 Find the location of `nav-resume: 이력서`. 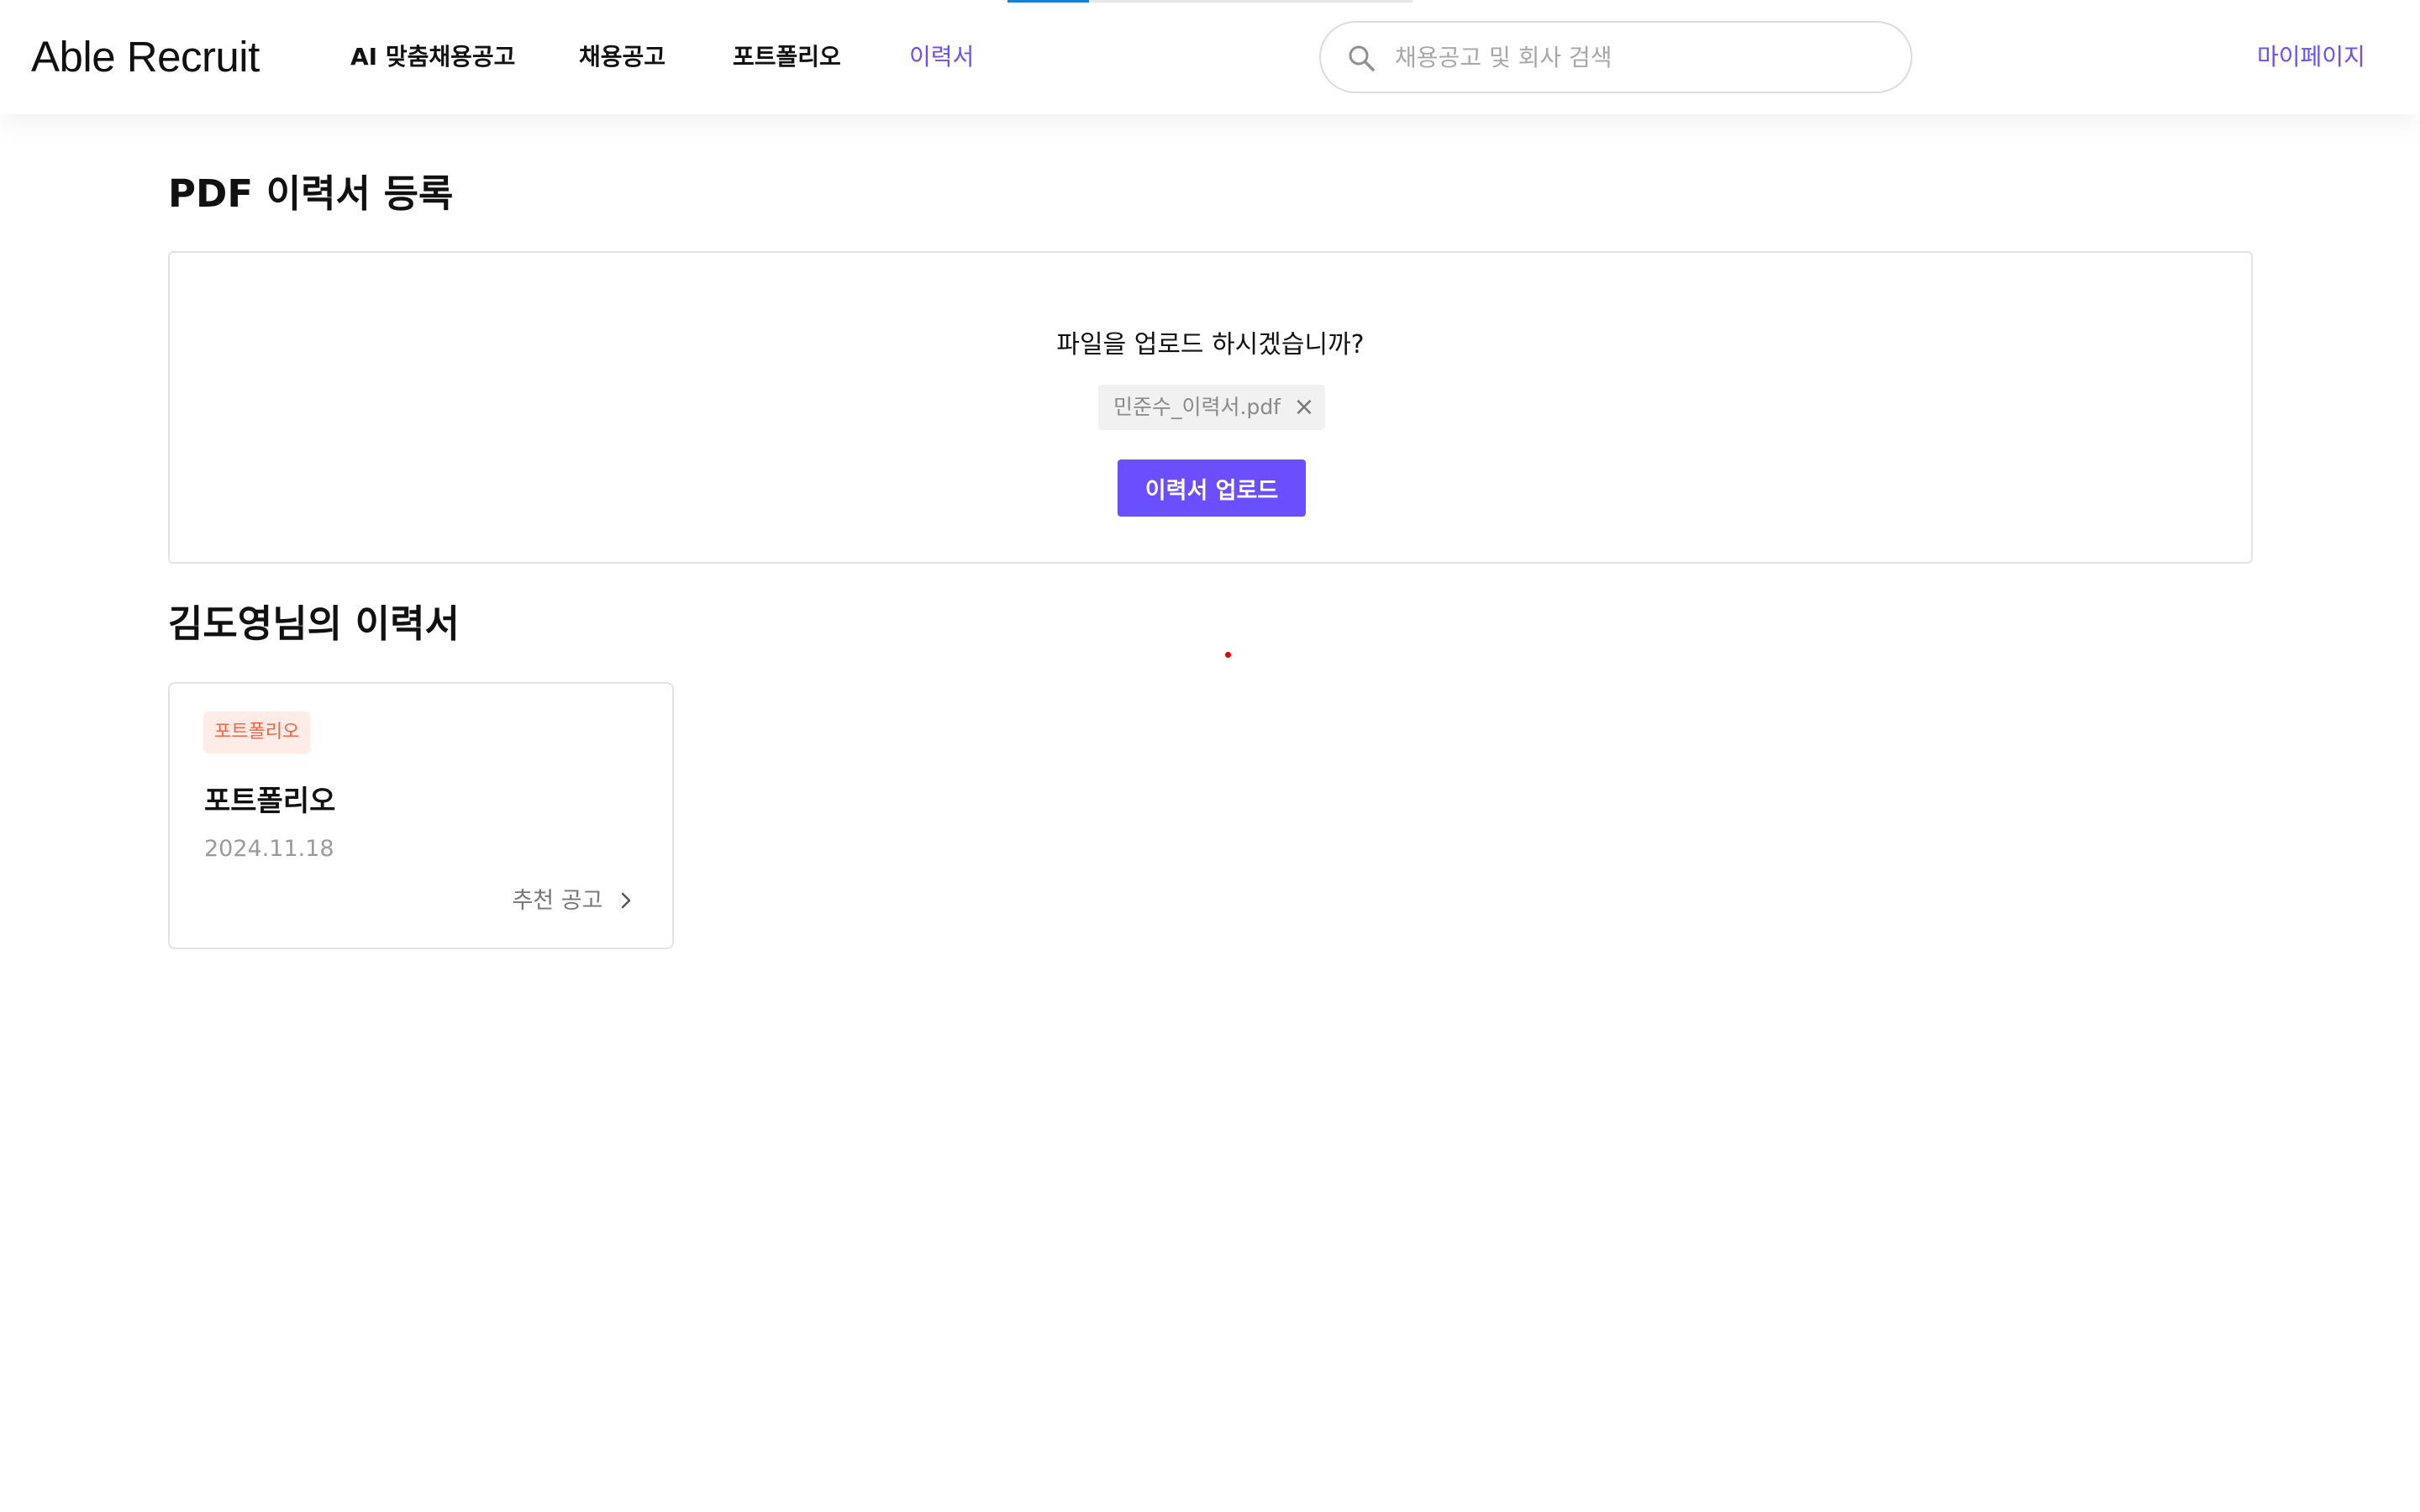

nav-resume: 이력서 is located at coordinates (941, 57).